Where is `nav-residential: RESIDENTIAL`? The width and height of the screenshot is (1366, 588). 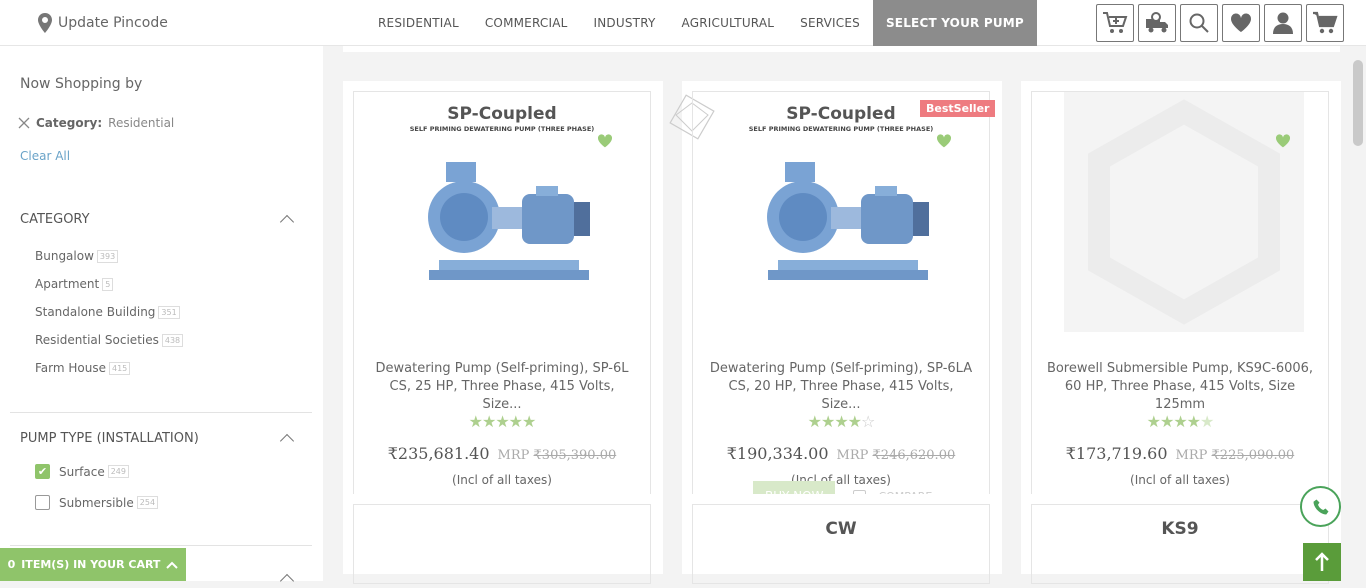 nav-residential: RESIDENTIAL is located at coordinates (418, 23).